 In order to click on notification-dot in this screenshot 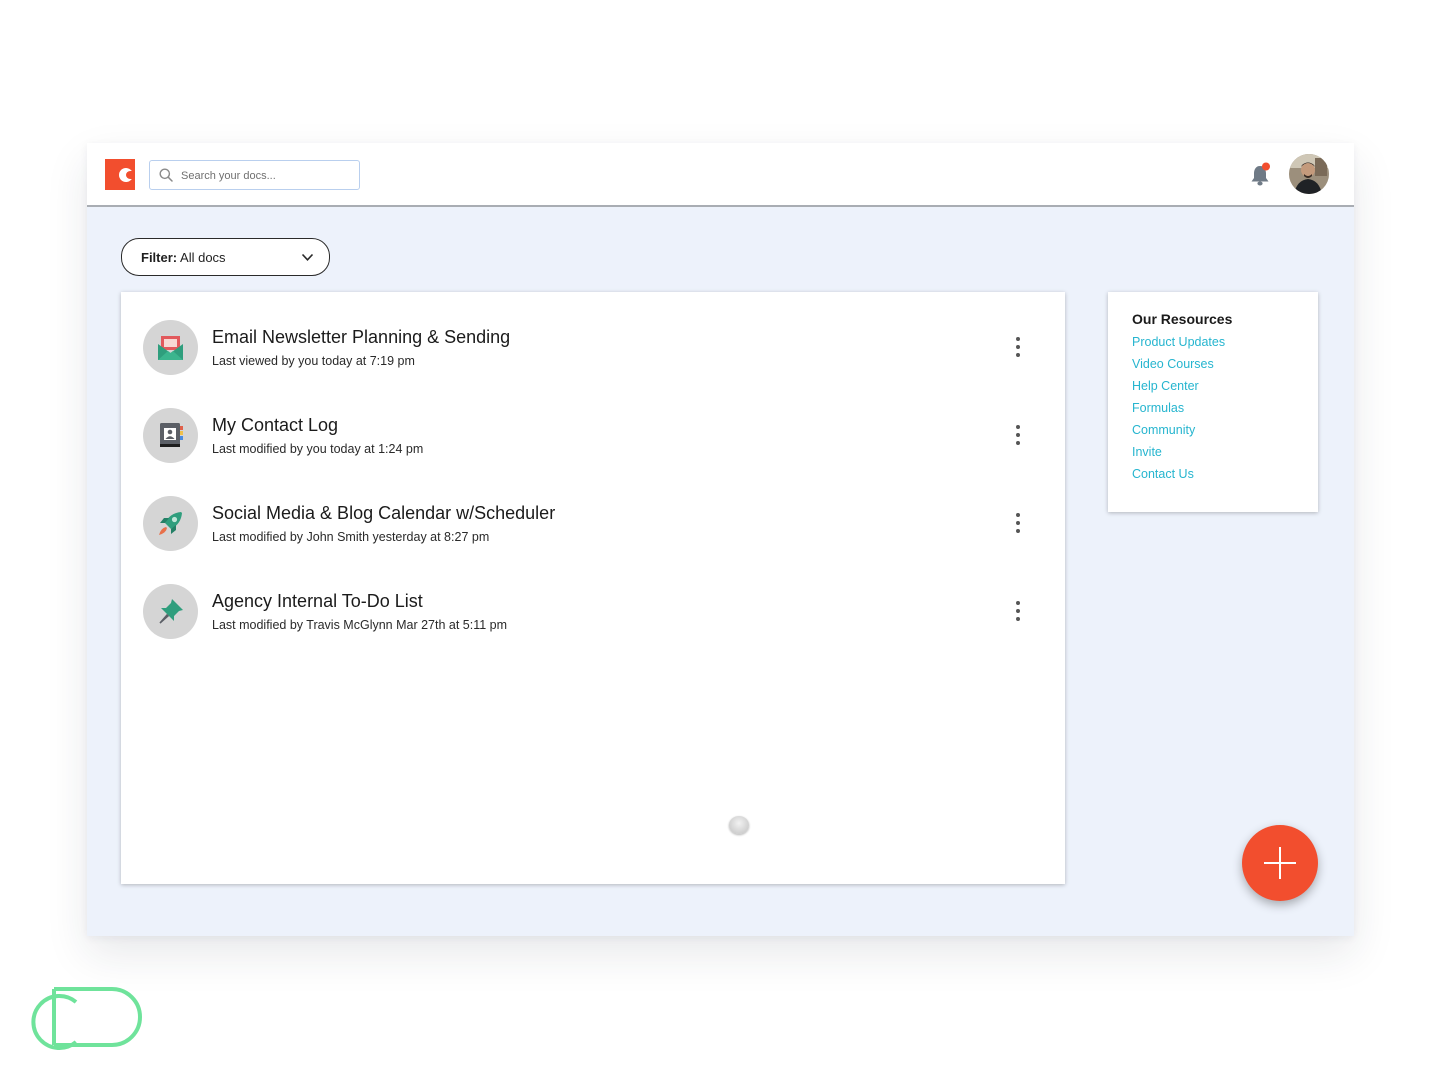, I will do `click(1266, 166)`.